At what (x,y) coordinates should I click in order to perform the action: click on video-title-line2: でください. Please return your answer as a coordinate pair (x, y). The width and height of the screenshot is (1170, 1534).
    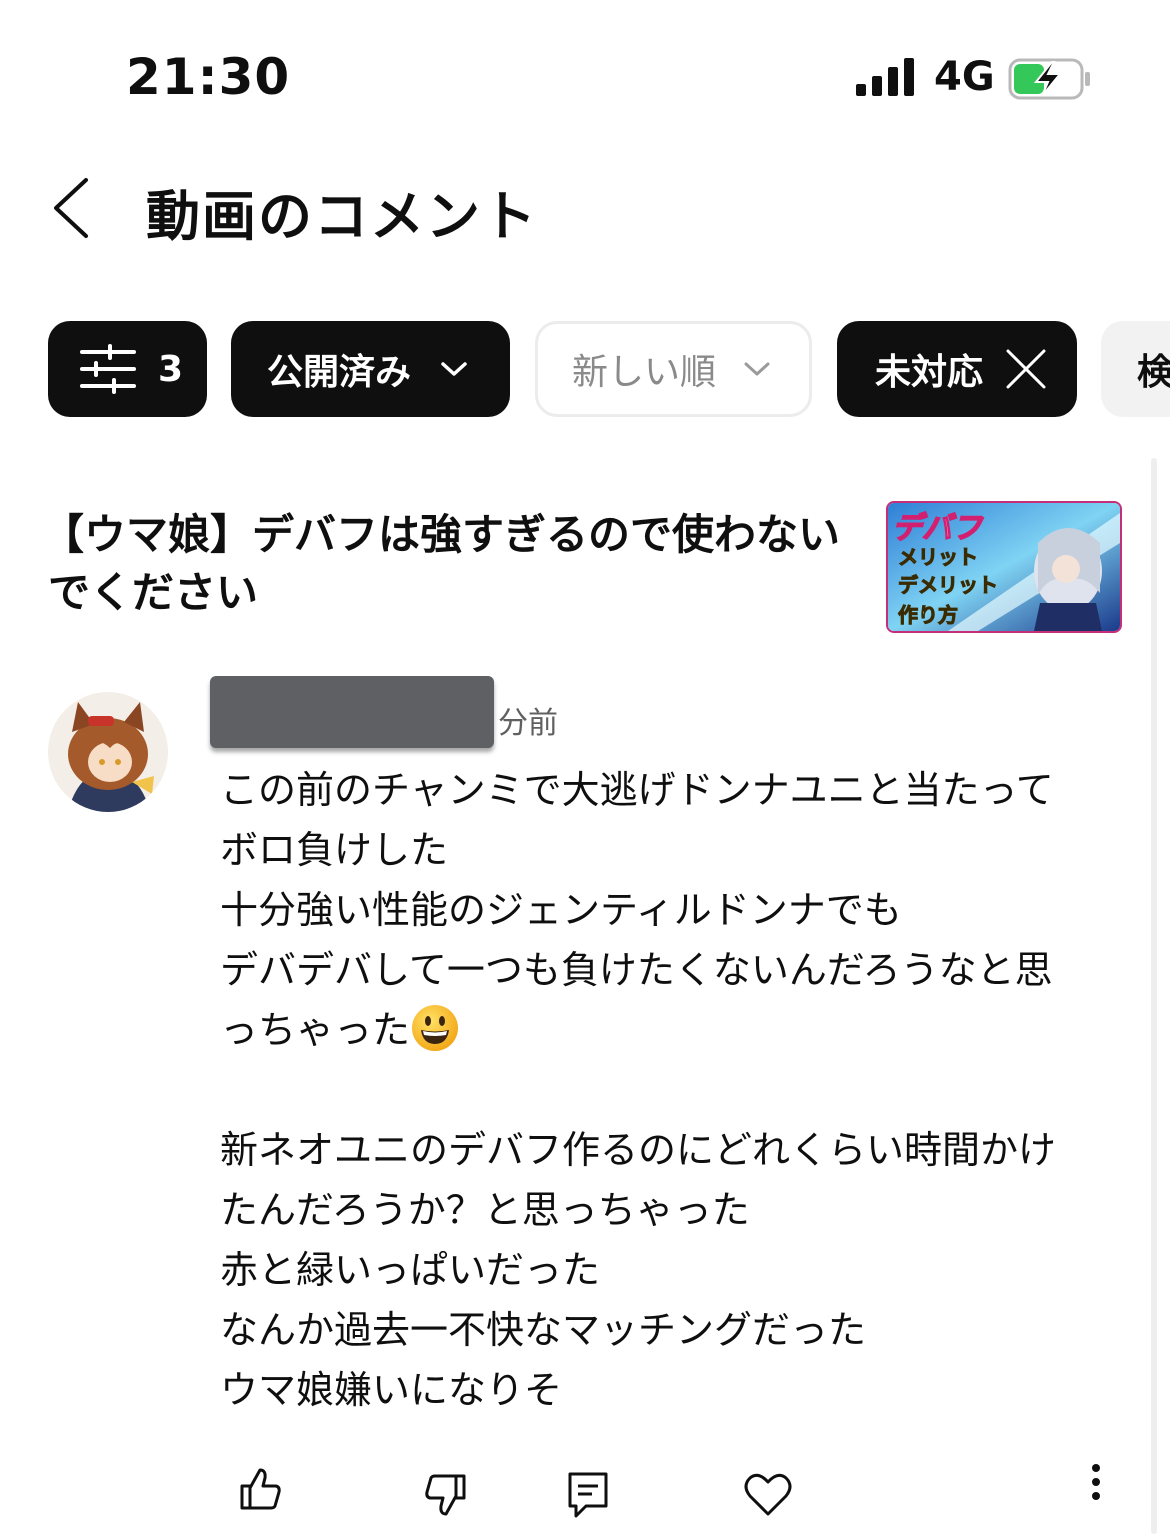
    Looking at the image, I should click on (153, 592).